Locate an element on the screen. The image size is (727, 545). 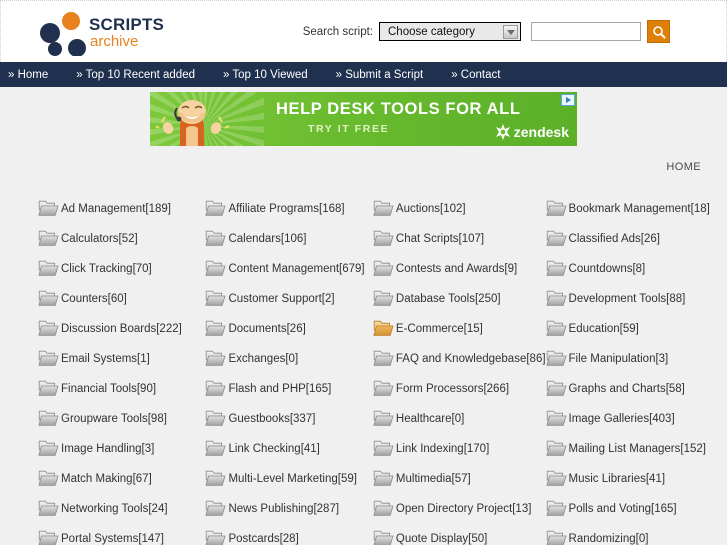
category-link: Healthcare[0] is located at coordinates (459, 412).